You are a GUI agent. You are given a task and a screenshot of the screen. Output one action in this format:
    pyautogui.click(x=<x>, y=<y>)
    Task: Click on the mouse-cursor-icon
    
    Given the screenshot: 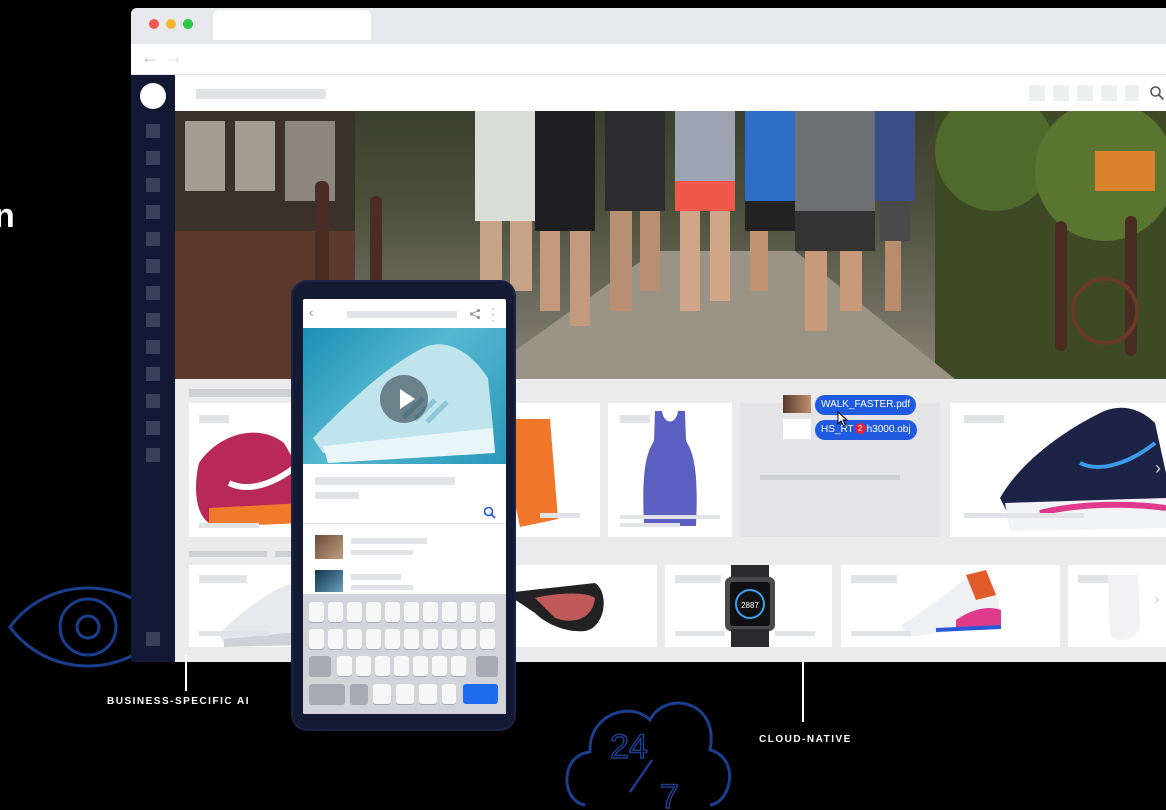 What is the action you would take?
    pyautogui.click(x=843, y=419)
    